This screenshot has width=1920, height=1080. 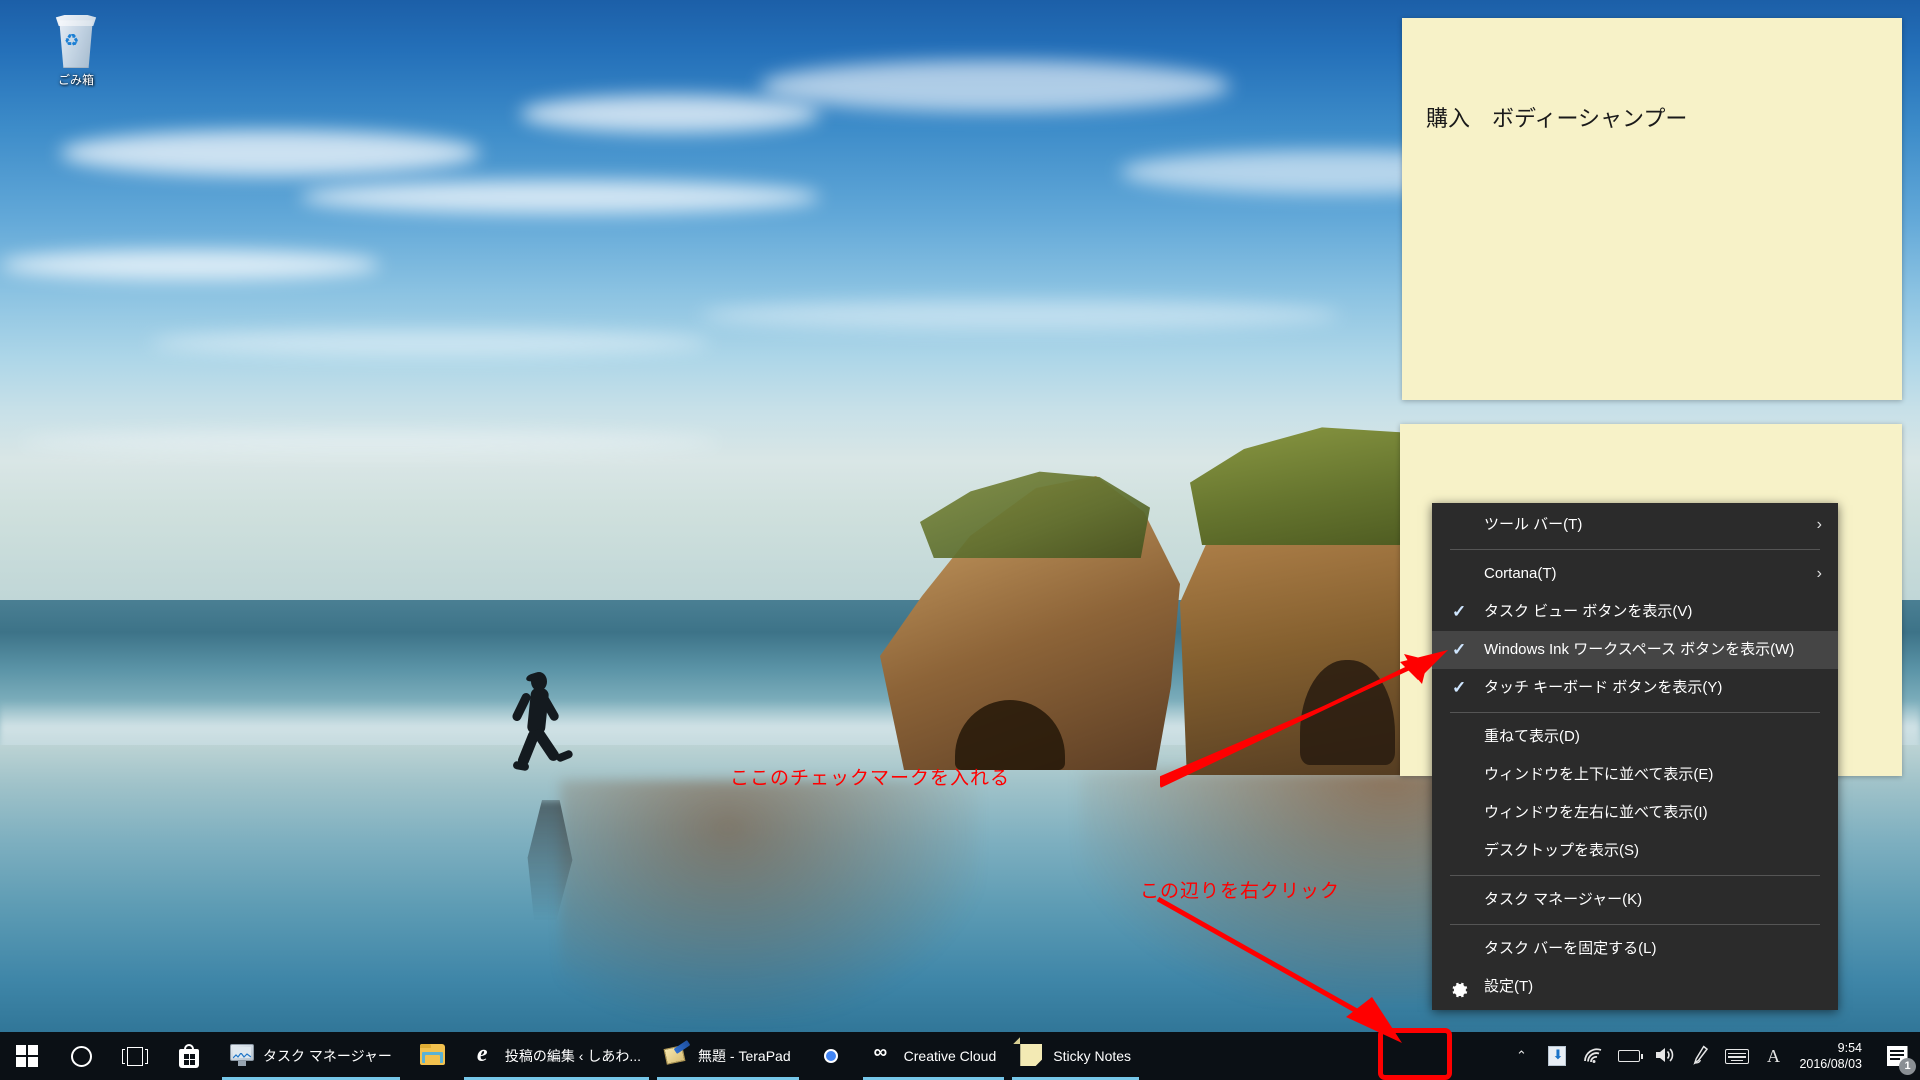 What do you see at coordinates (1635, 987) in the screenshot?
I see `context-menu-item: 設定(T)` at bounding box center [1635, 987].